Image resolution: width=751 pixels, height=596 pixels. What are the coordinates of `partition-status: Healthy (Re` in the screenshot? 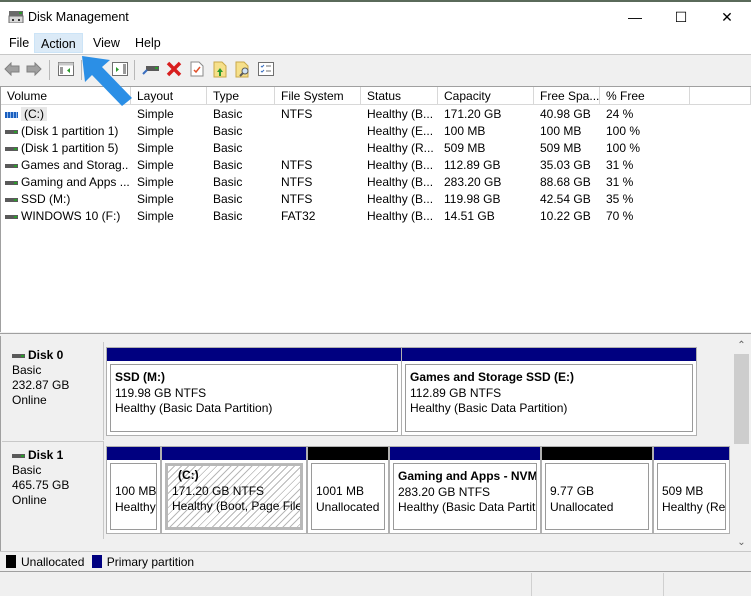 It's located at (694, 506).